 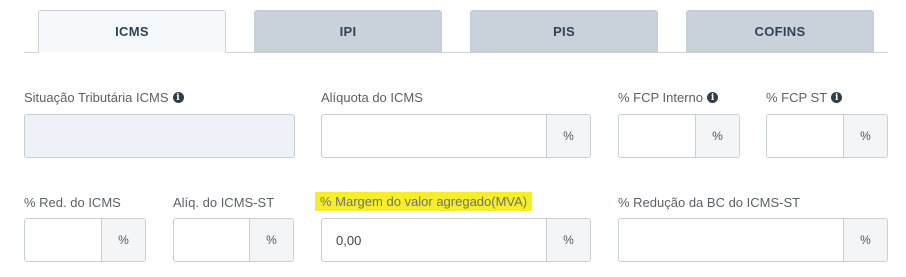 I want to click on mva-input, so click(x=434, y=240).